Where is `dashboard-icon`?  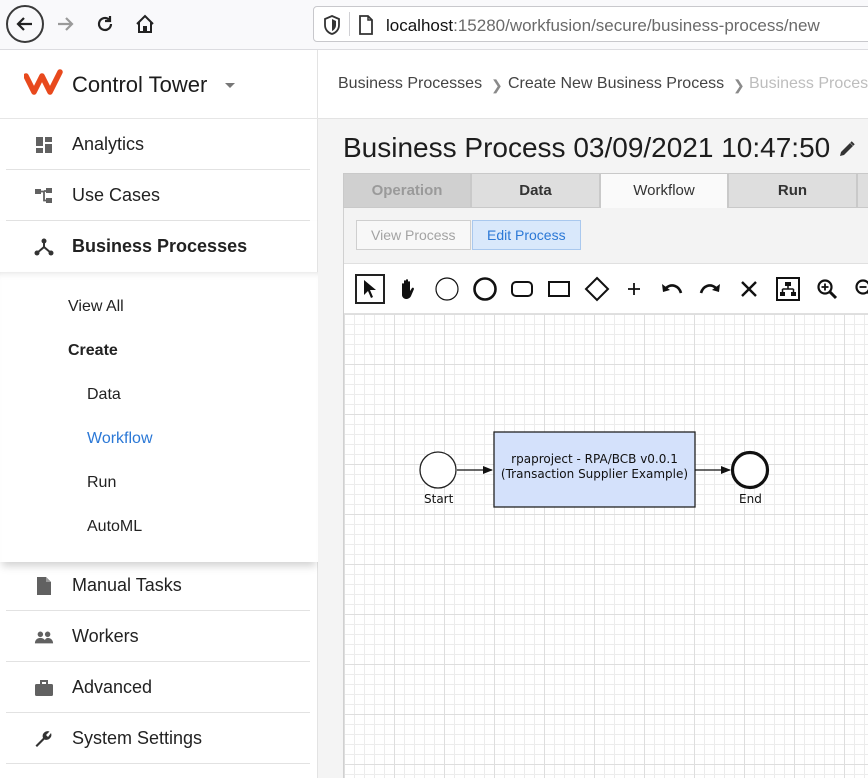
dashboard-icon is located at coordinates (44, 145).